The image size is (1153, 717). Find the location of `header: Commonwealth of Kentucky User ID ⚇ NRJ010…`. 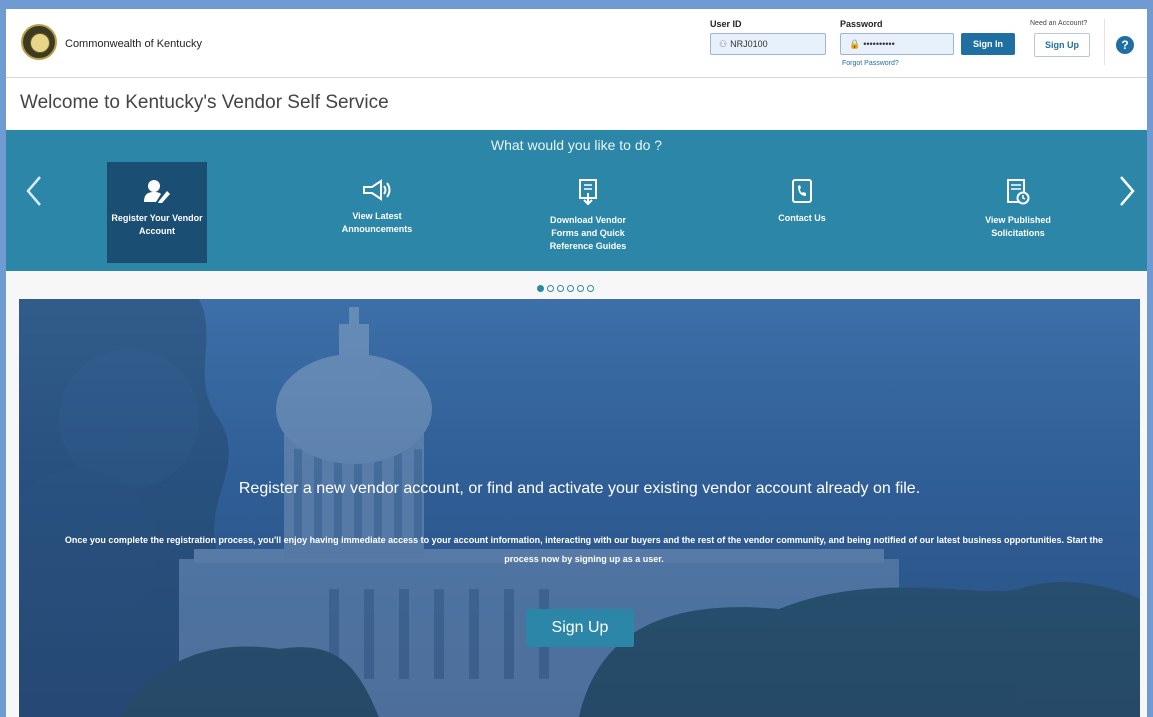

header: Commonwealth of Kentucky User ID ⚇ NRJ010… is located at coordinates (576, 43).